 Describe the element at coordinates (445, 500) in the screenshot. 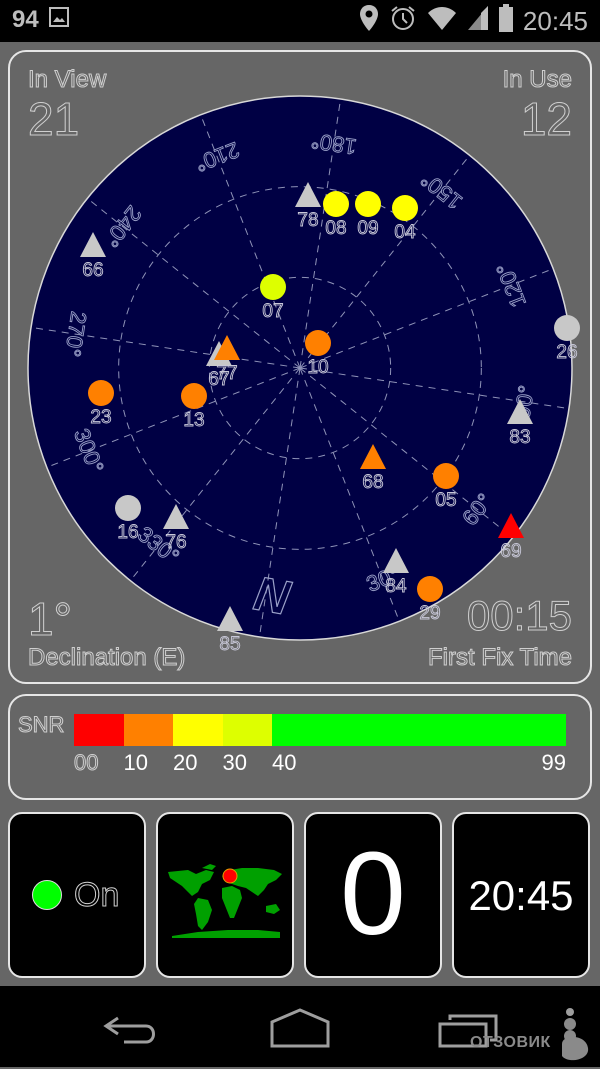

I see `satellite-id-label: 05` at that location.